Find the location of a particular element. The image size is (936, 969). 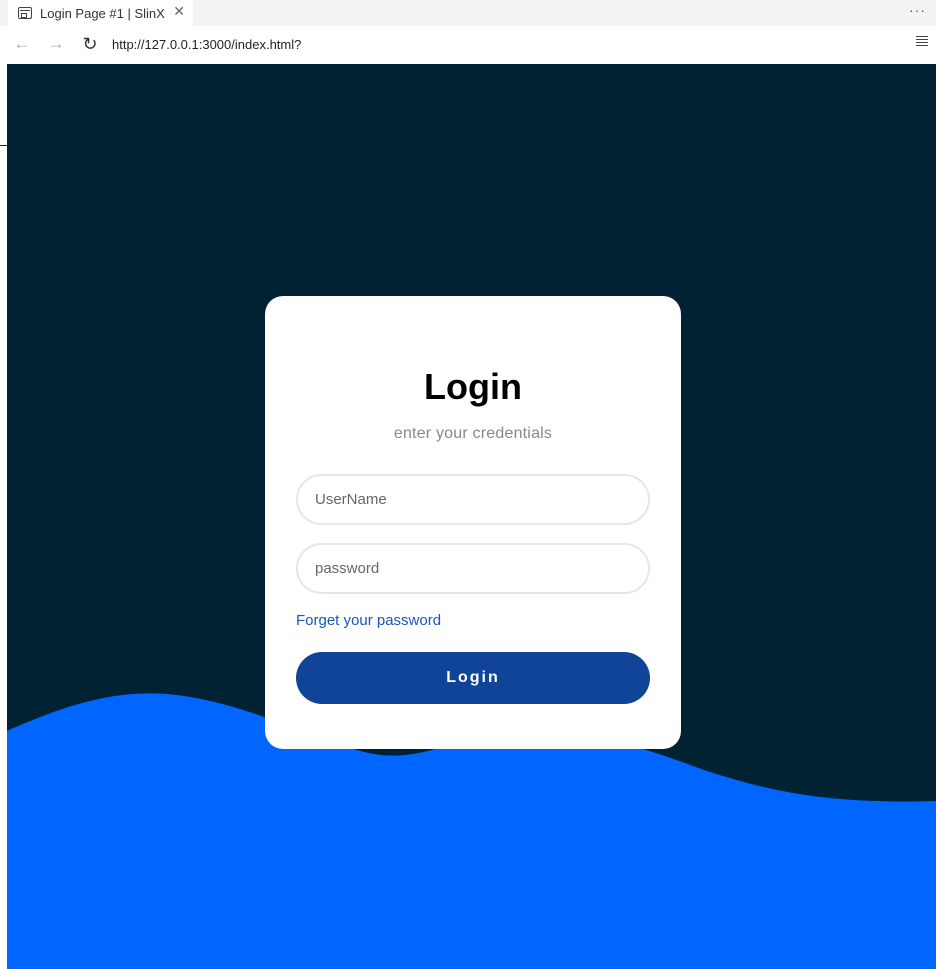

forgot-password-link: Forget your password is located at coordinates (368, 620).